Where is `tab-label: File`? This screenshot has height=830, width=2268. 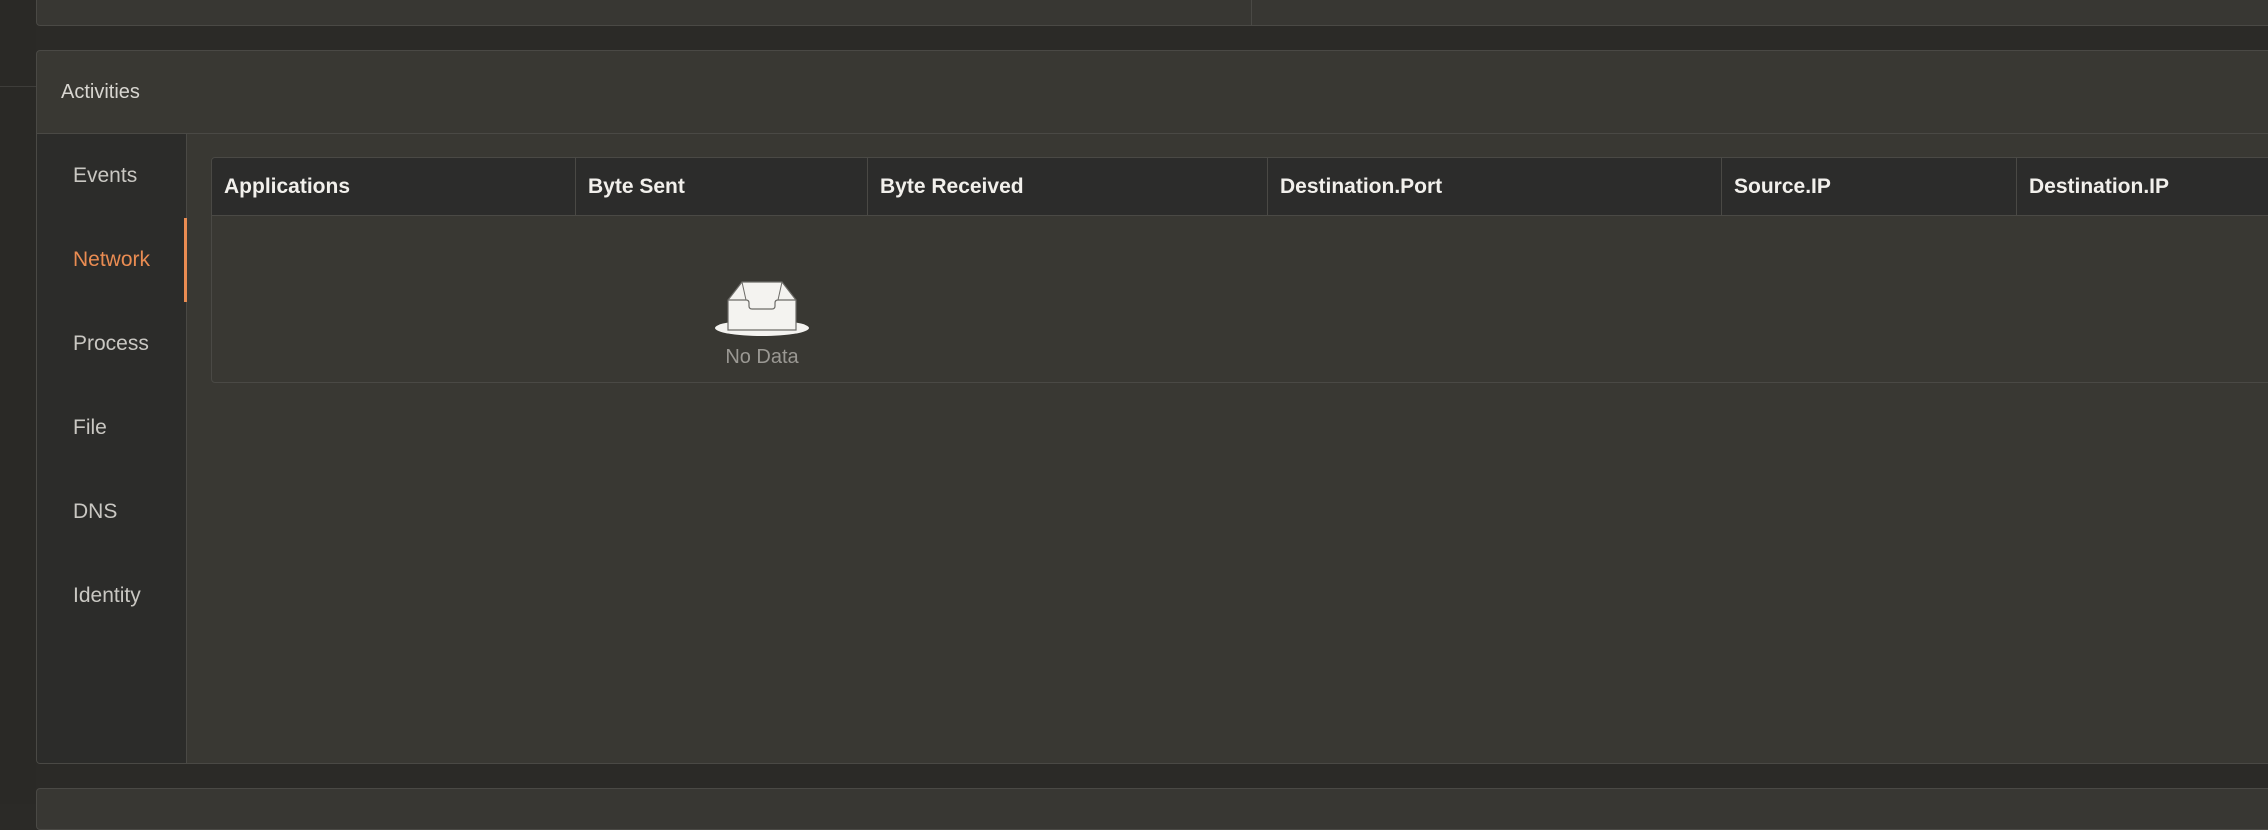
tab-label: File is located at coordinates (90, 427).